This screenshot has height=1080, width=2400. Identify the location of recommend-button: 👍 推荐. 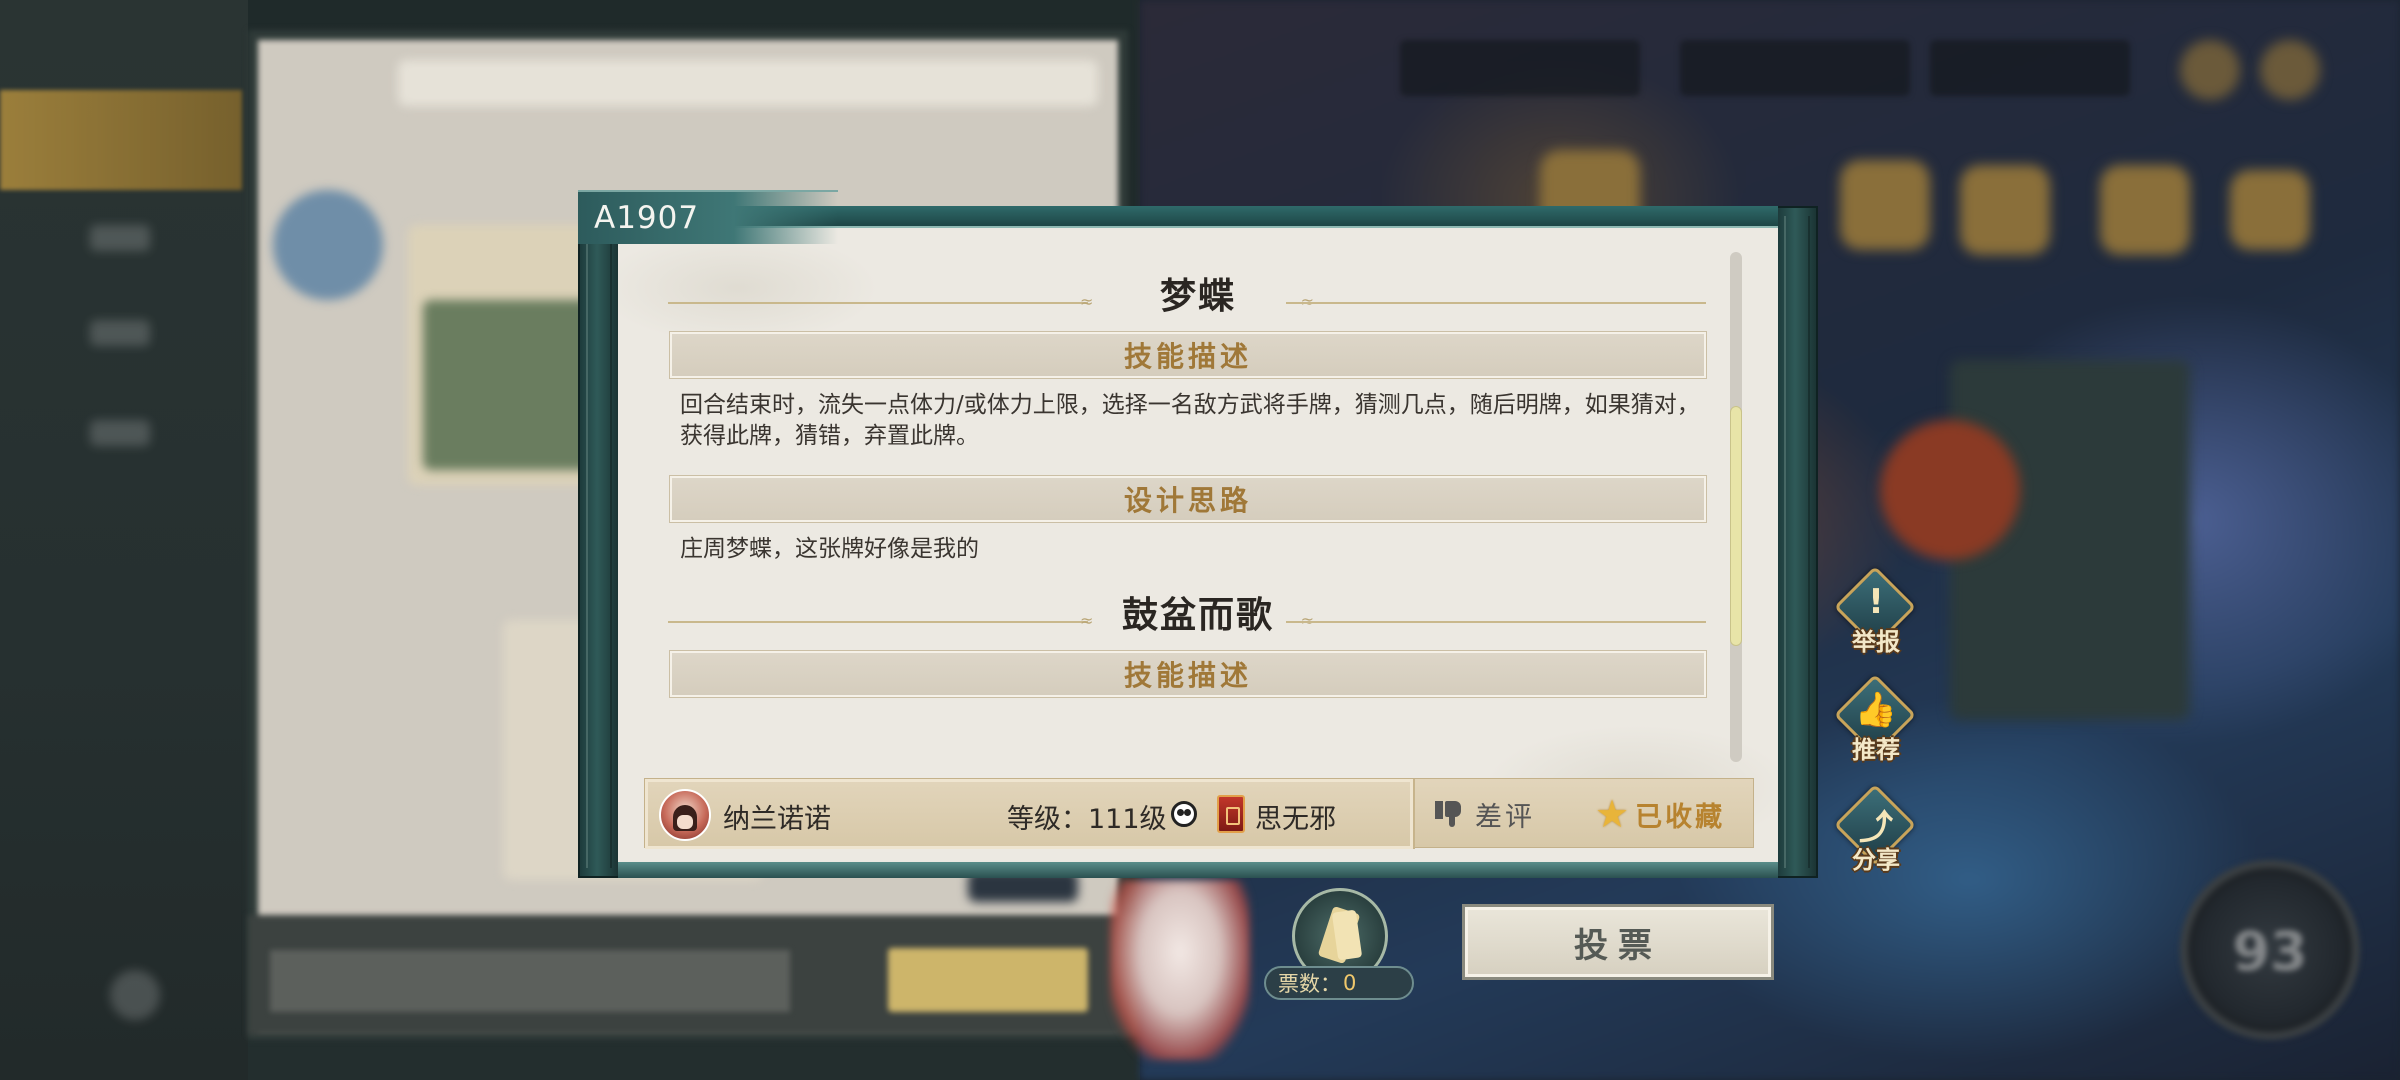
(1875, 722).